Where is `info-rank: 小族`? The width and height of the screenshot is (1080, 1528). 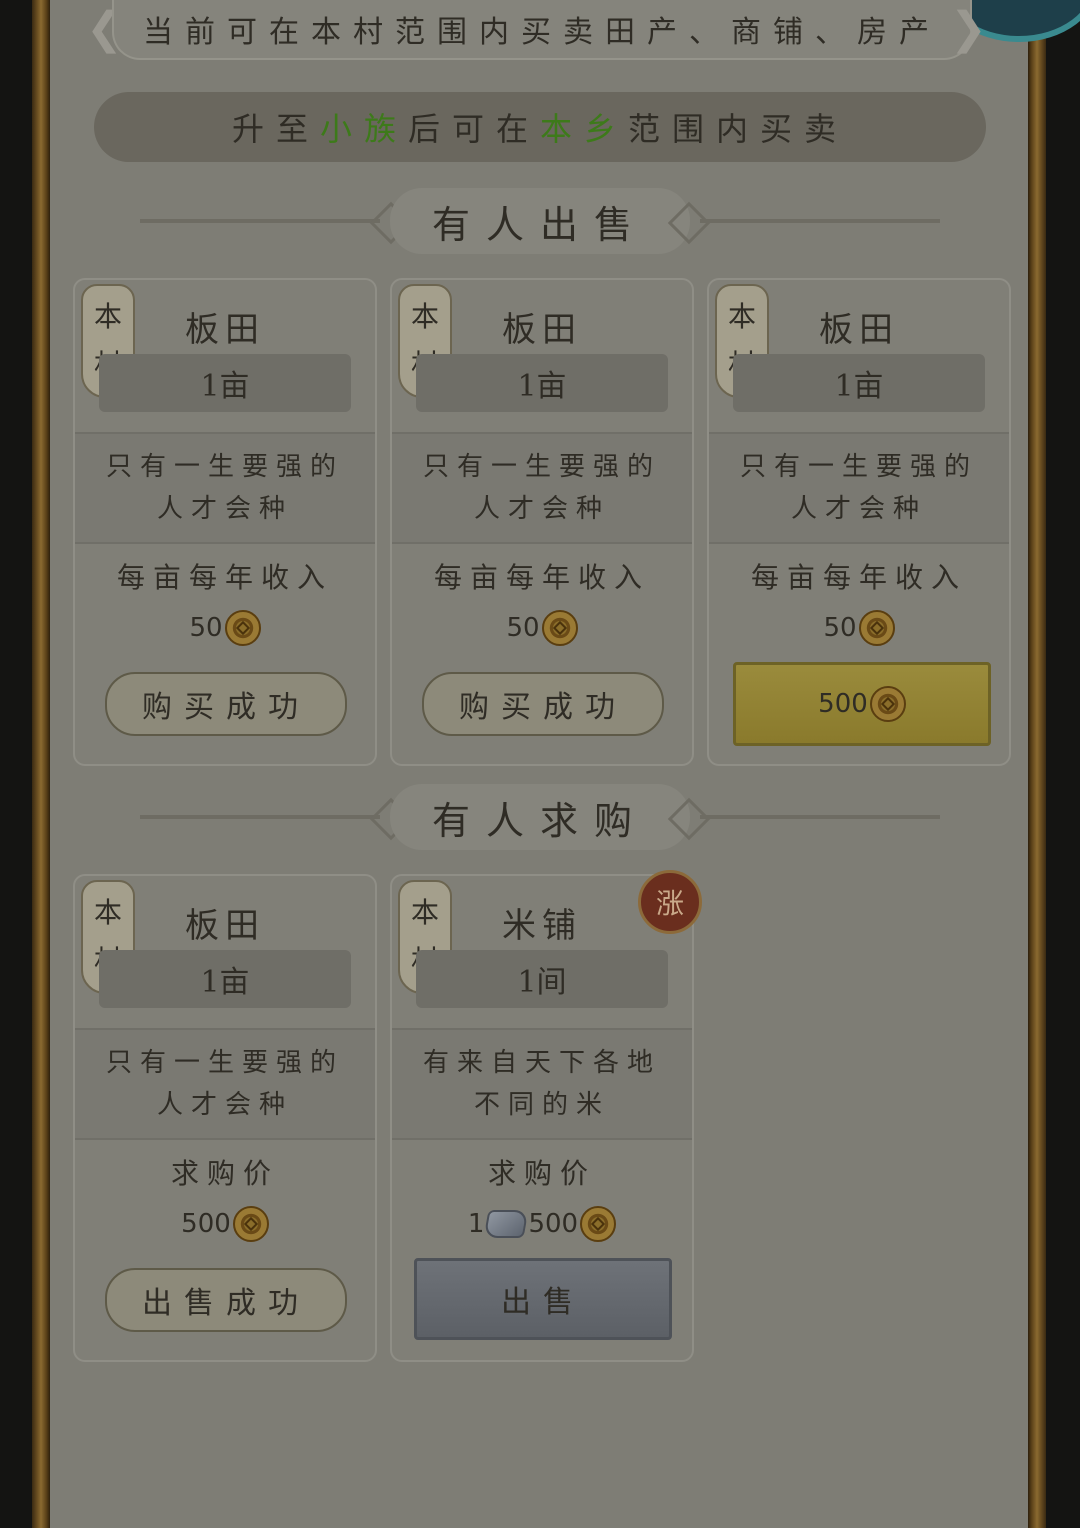 info-rank: 小族 is located at coordinates (363, 129).